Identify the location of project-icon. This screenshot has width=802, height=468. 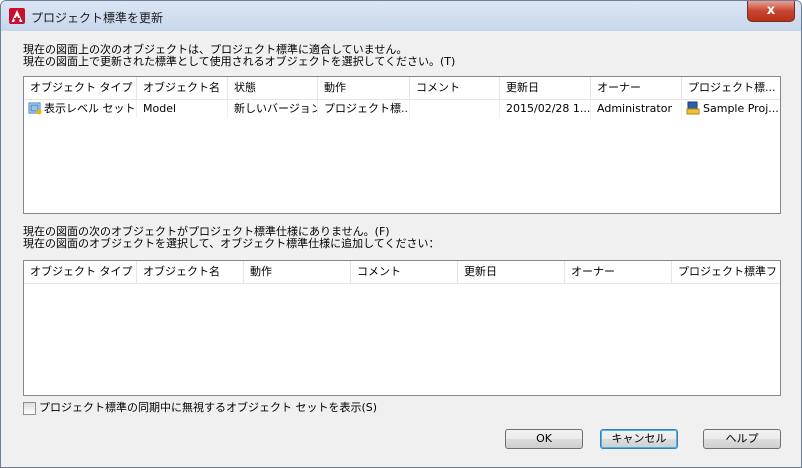
(693, 108).